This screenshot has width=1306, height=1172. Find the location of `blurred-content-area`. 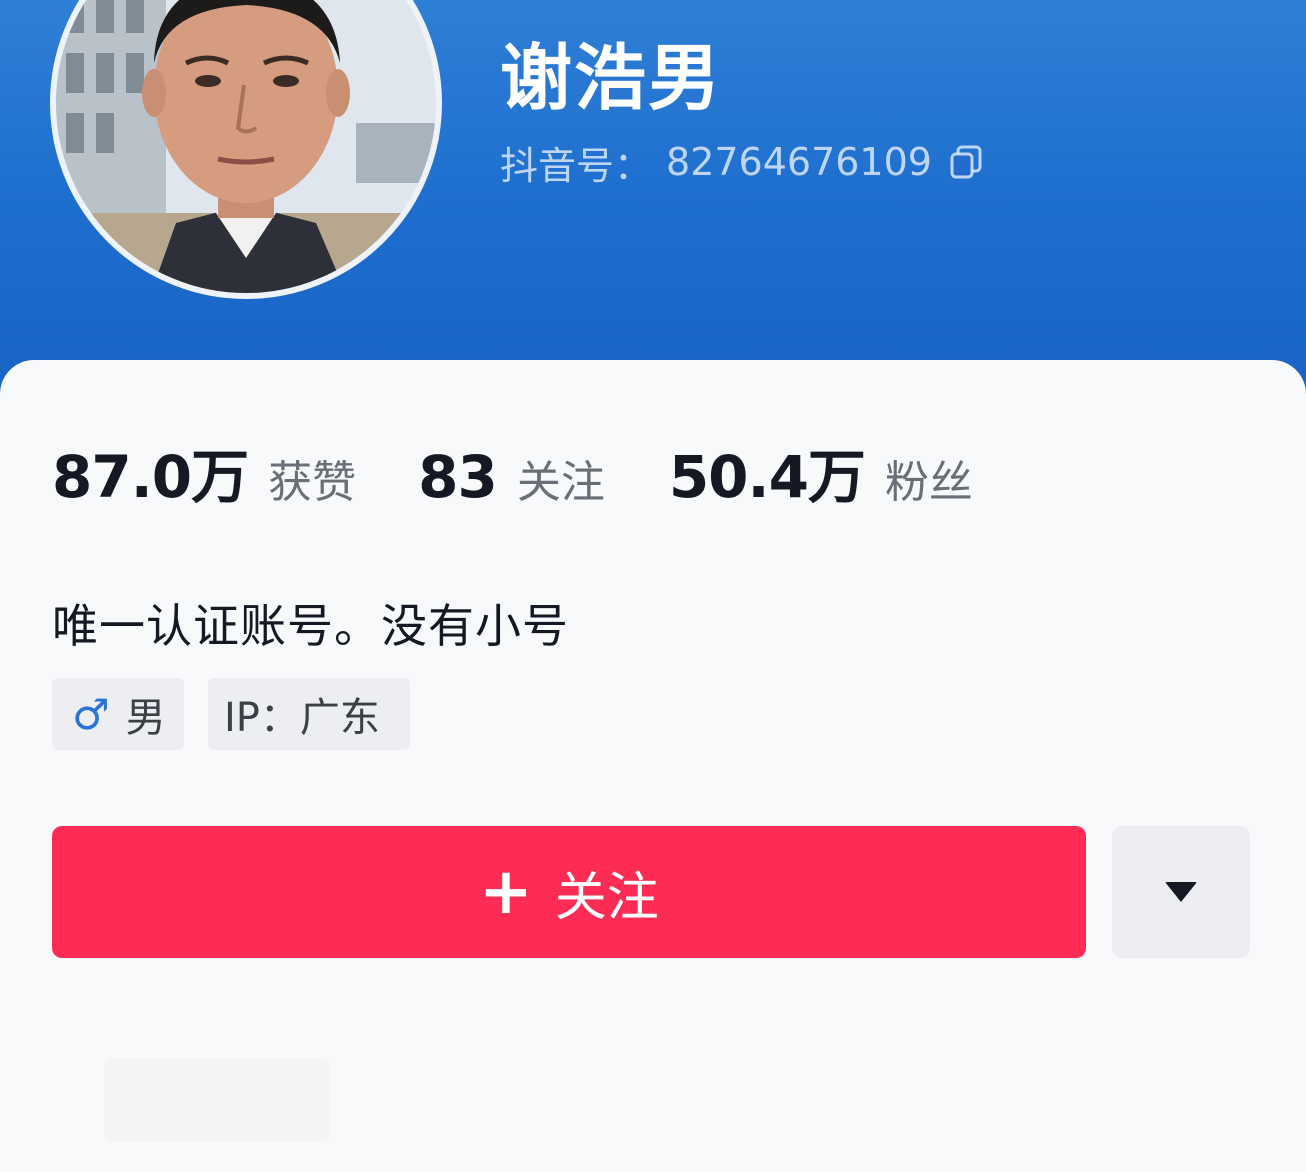

blurred-content-area is located at coordinates (217, 1100).